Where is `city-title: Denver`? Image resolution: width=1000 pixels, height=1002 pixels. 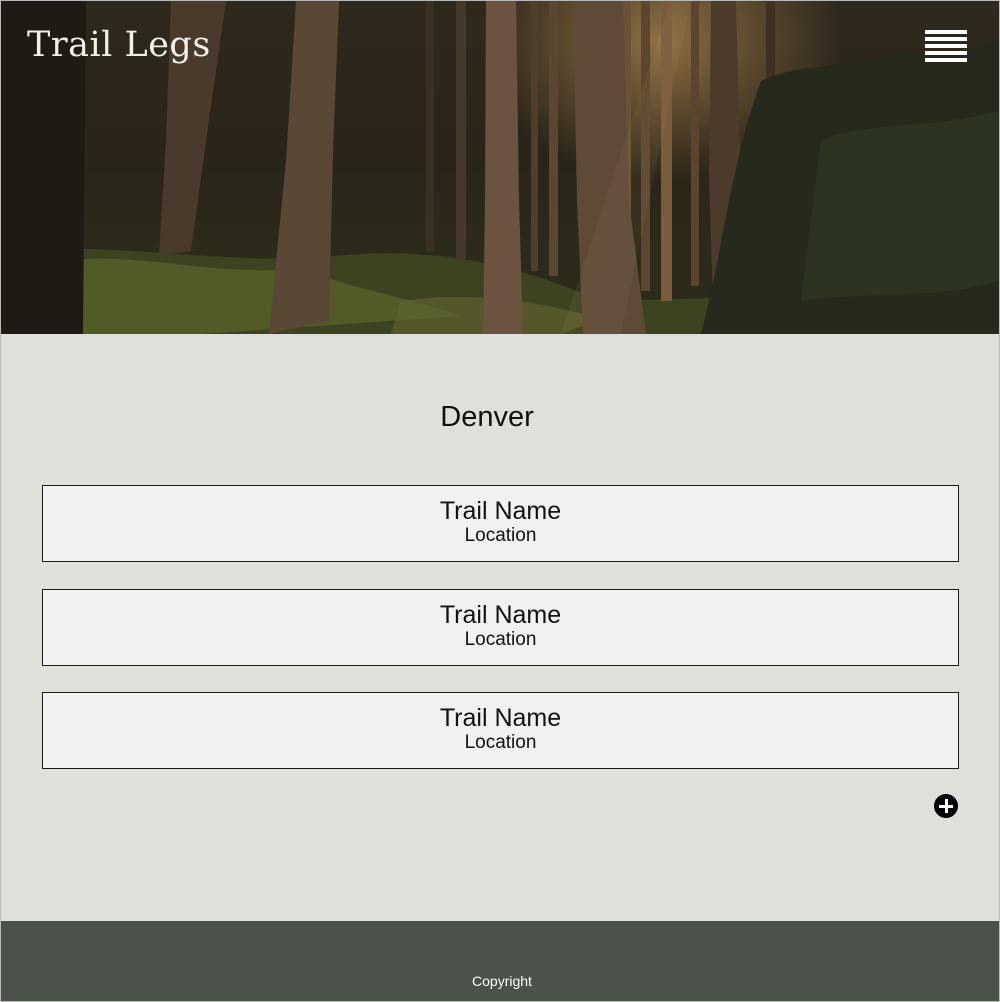 city-title: Denver is located at coordinates (487, 417).